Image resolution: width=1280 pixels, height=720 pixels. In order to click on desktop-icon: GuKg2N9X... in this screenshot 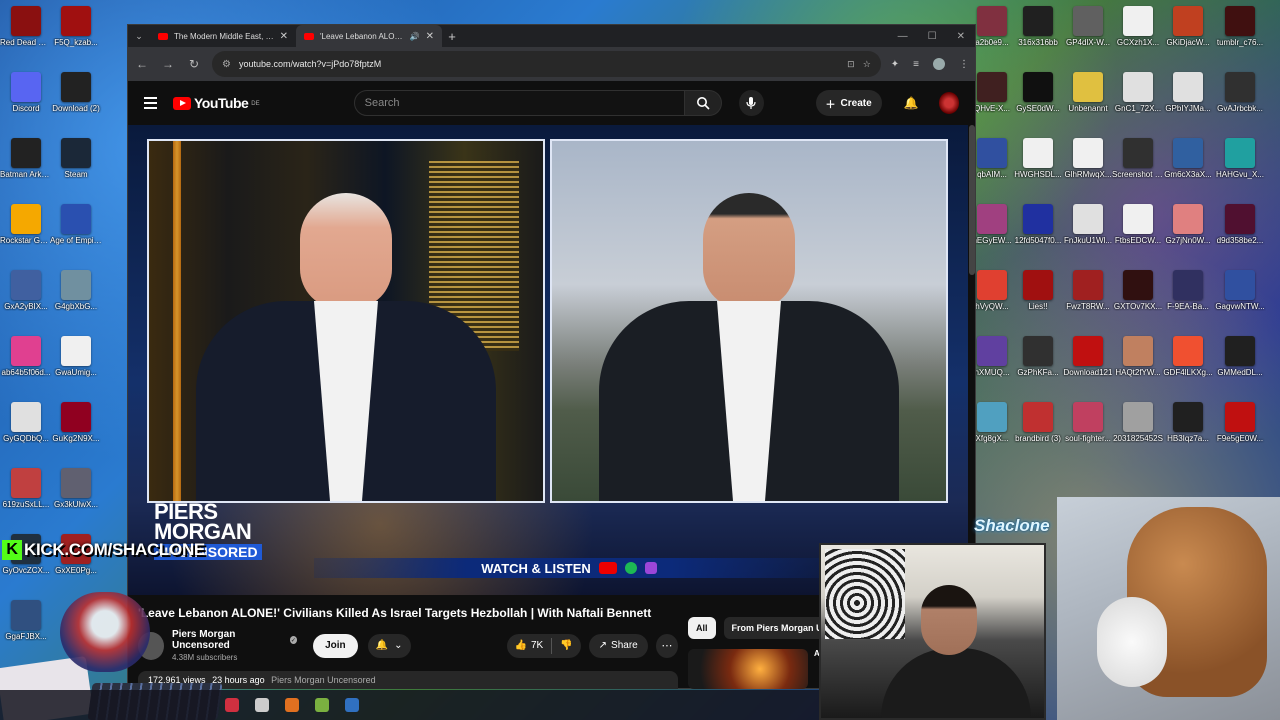, I will do `click(76, 433)`.